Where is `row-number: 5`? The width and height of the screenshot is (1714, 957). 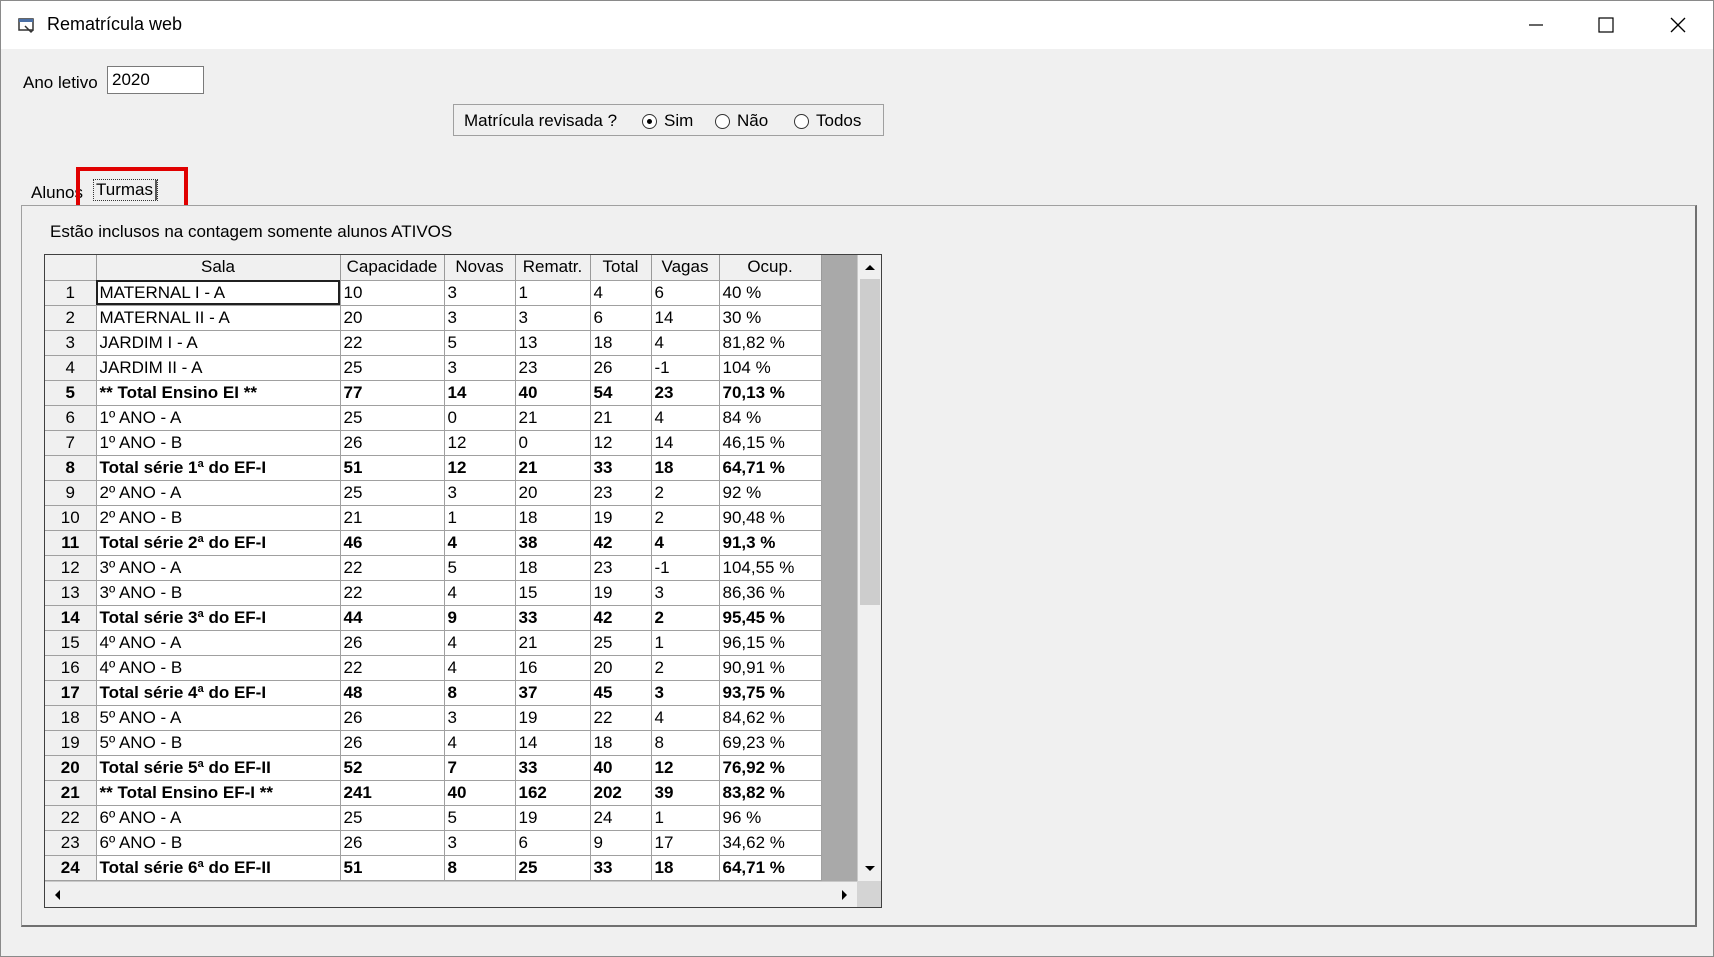
row-number: 5 is located at coordinates (71, 393).